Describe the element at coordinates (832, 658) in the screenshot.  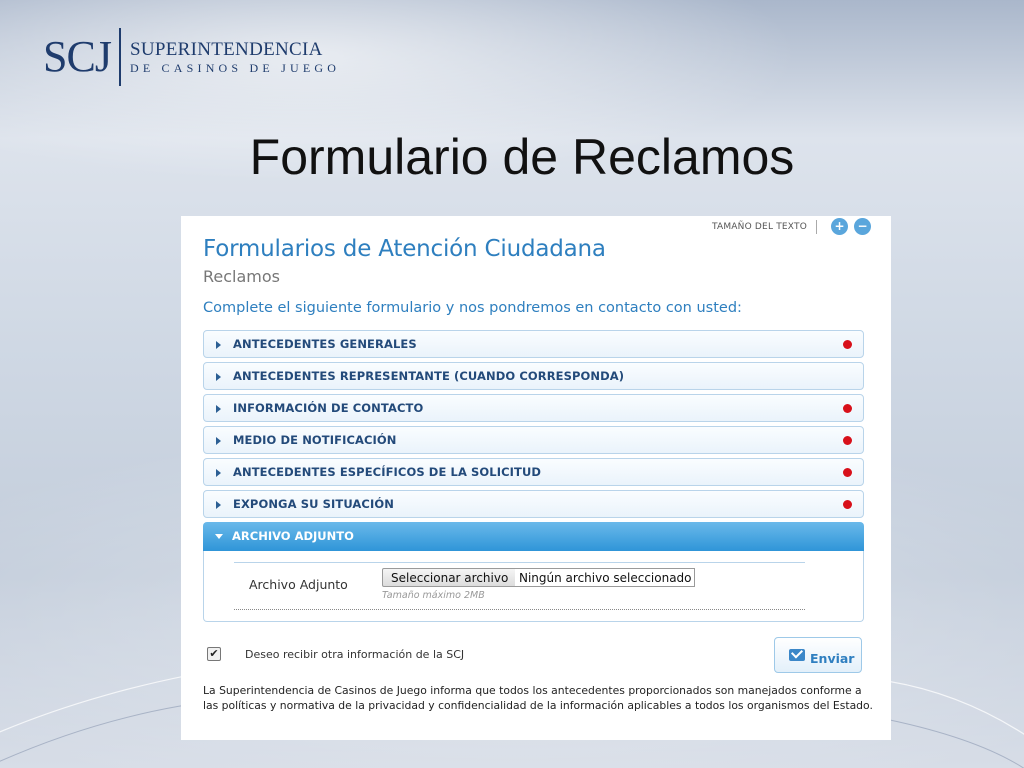
I see `send-button-label: Enviar` at that location.